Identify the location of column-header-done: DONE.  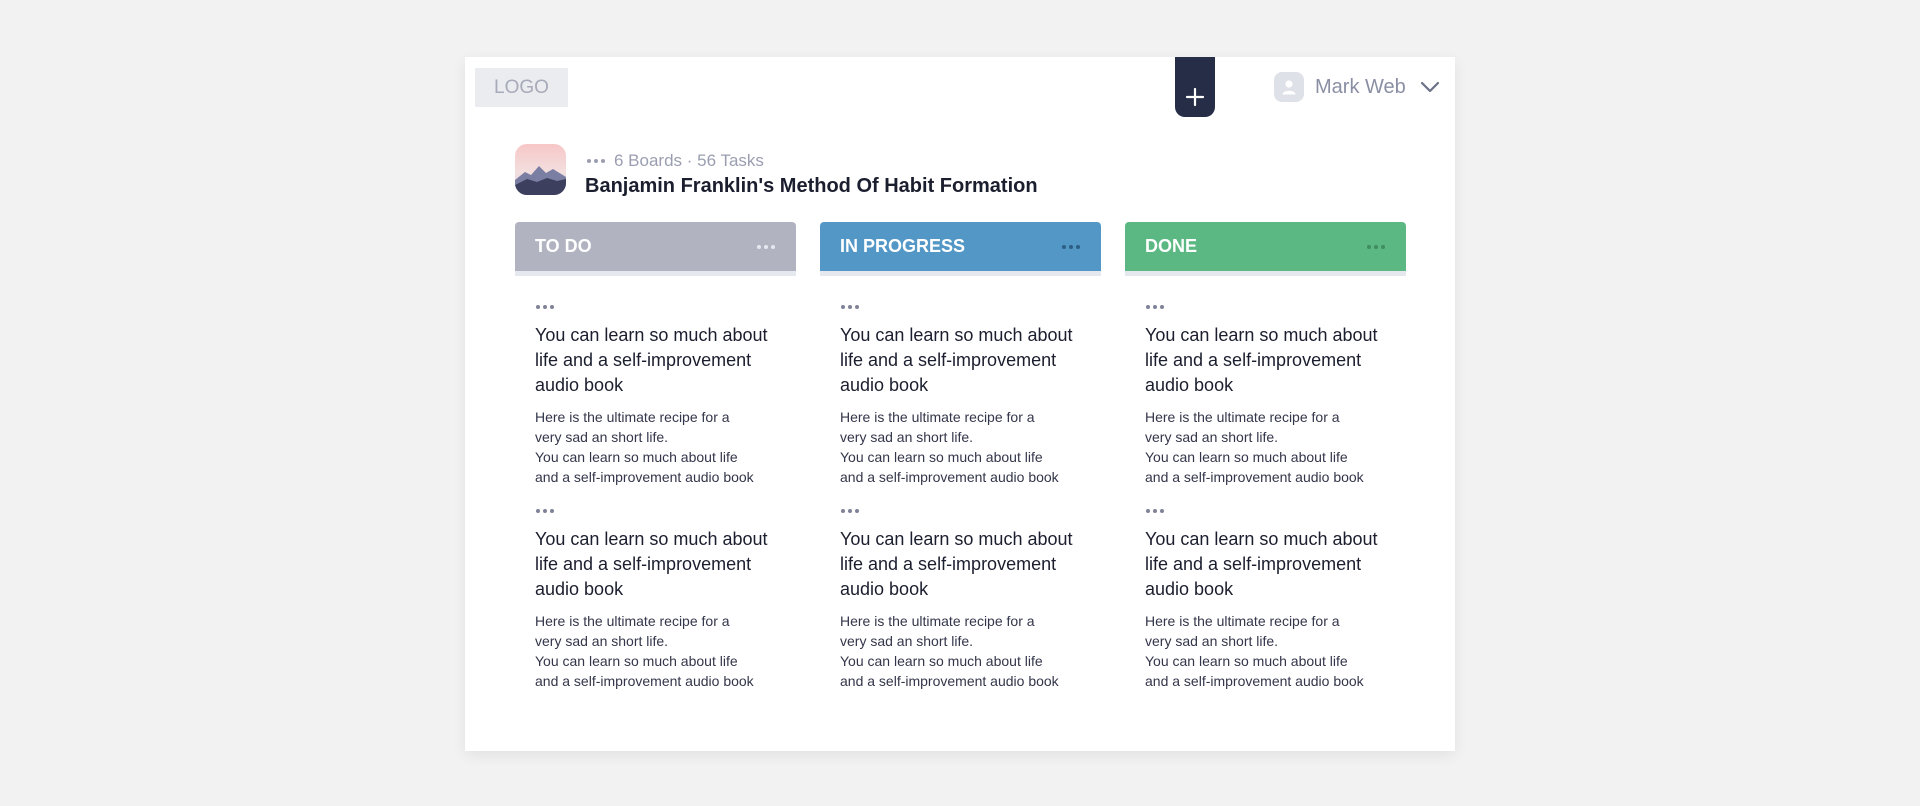
(1265, 249).